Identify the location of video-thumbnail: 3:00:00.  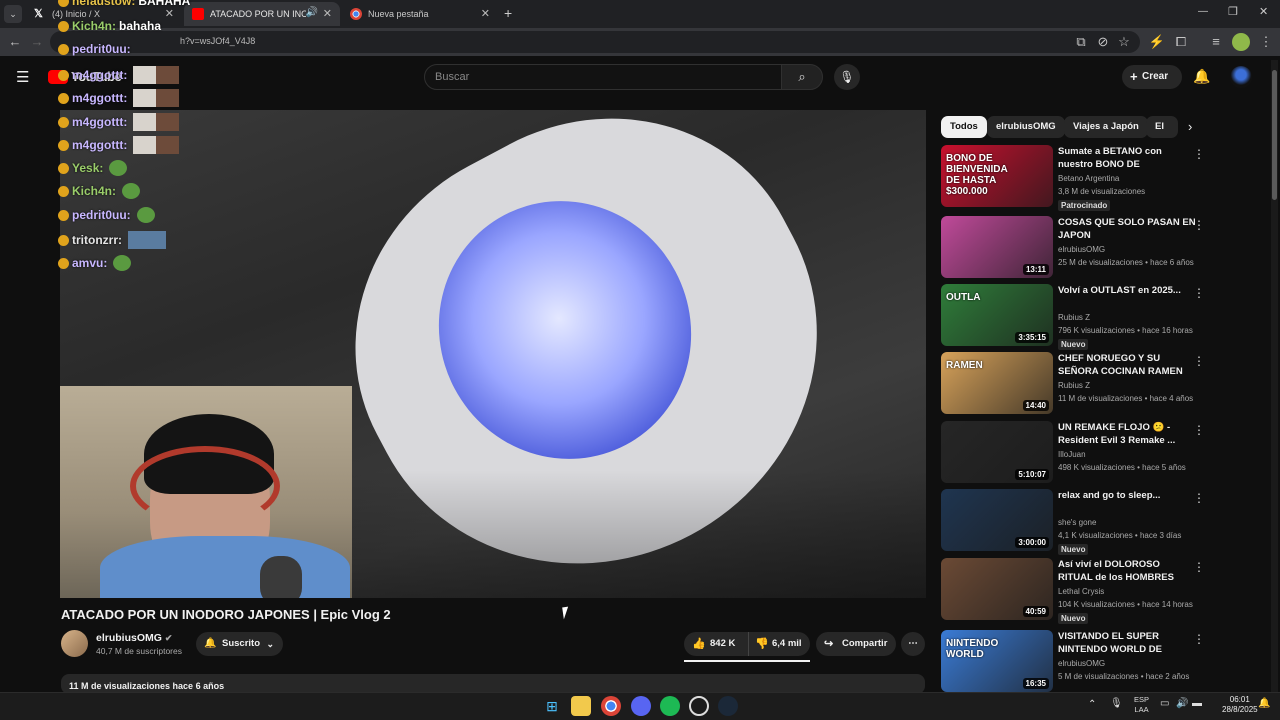
(997, 520).